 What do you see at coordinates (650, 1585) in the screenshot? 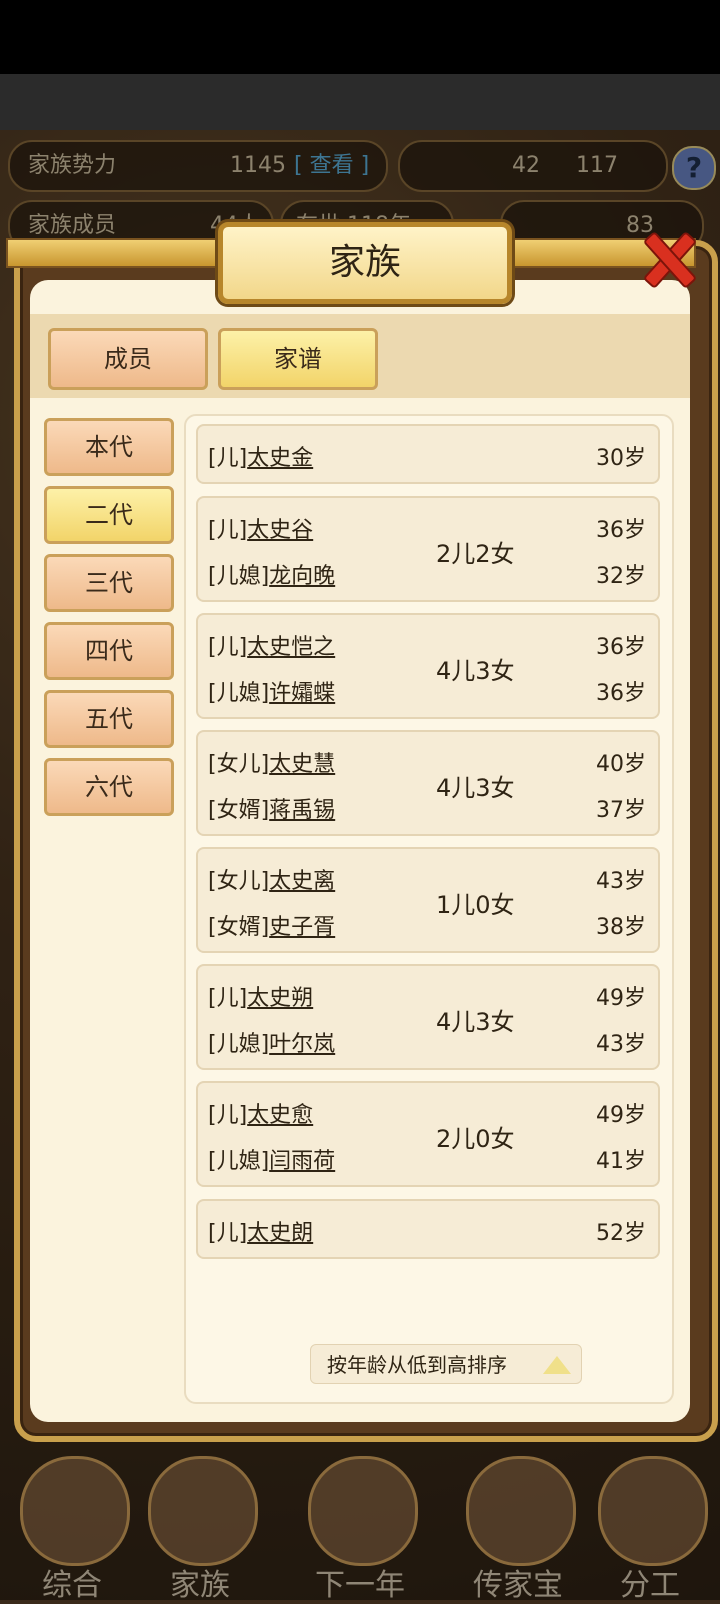
I see `nav-assignment-label: 分工` at bounding box center [650, 1585].